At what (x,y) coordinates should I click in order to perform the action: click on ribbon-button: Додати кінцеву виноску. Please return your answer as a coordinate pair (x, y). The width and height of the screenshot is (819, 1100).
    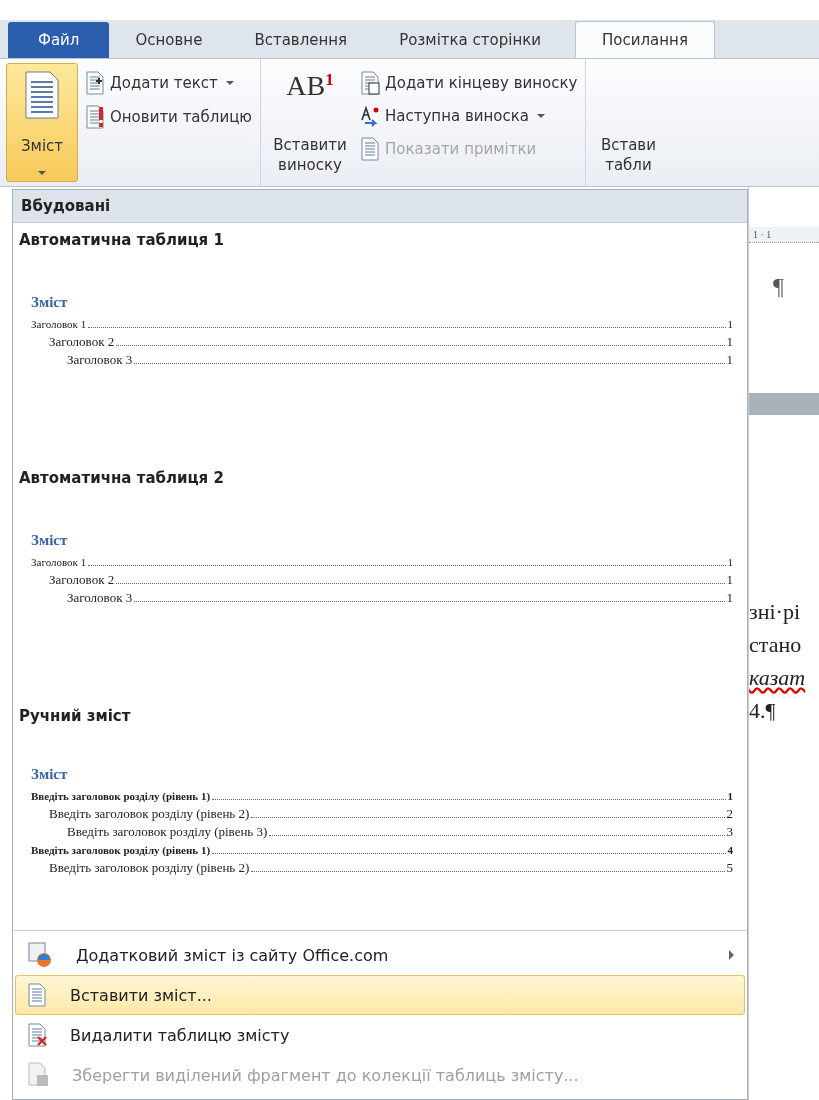
    Looking at the image, I should click on (468, 83).